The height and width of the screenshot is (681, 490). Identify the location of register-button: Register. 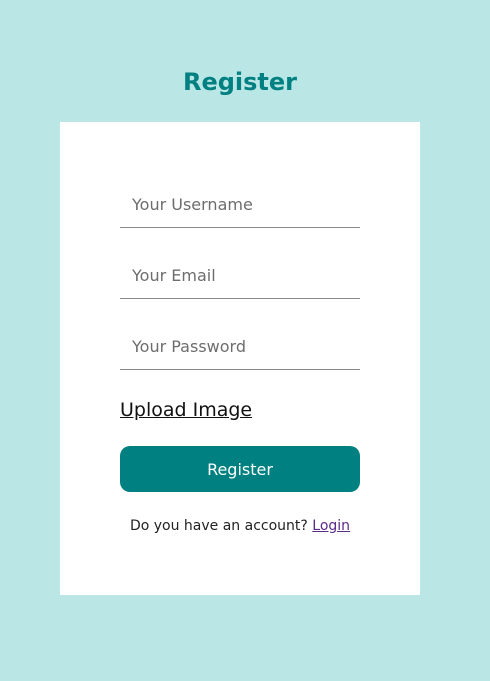
(240, 469).